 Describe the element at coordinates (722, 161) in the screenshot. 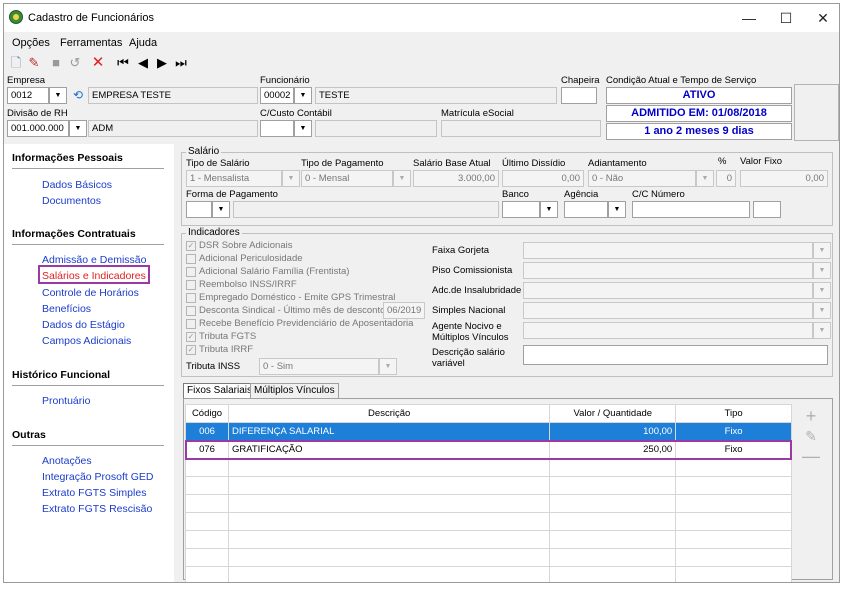

I see `percent-label: %` at that location.